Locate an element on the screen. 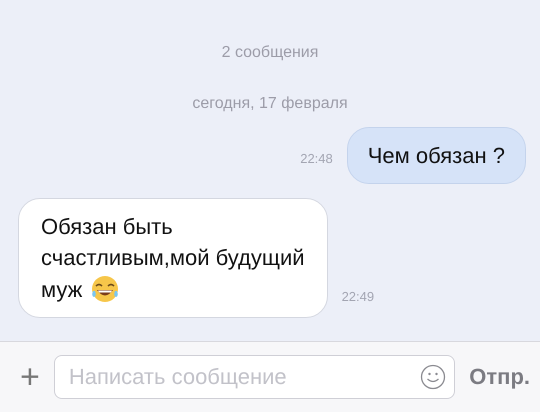 This screenshot has height=412, width=540. laughing-emoji-icon is located at coordinates (105, 289).